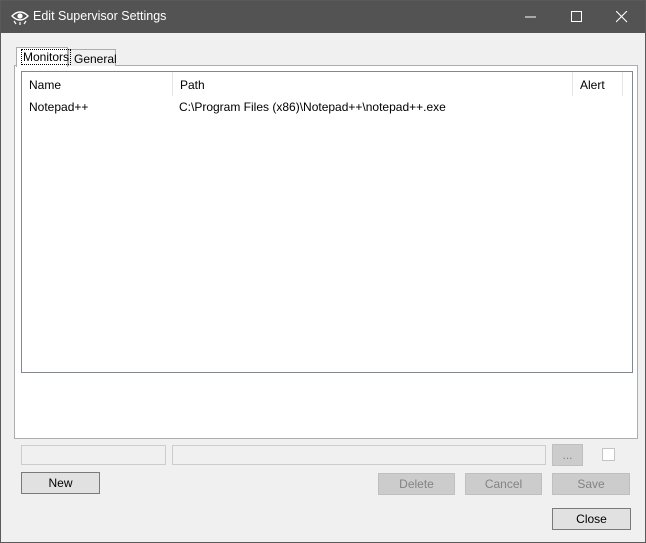 Image resolution: width=646 pixels, height=543 pixels. Describe the element at coordinates (45, 85) in the screenshot. I see `column-header-name-label: Name` at that location.